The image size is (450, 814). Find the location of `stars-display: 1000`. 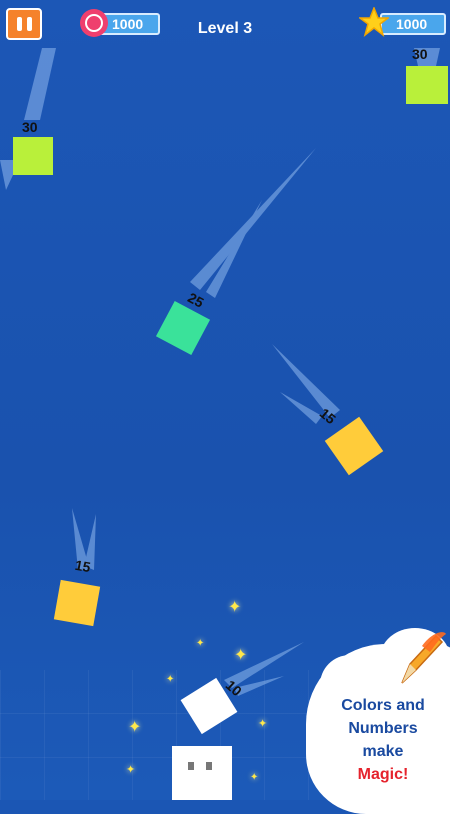

stars-display: 1000 is located at coordinates (413, 24).